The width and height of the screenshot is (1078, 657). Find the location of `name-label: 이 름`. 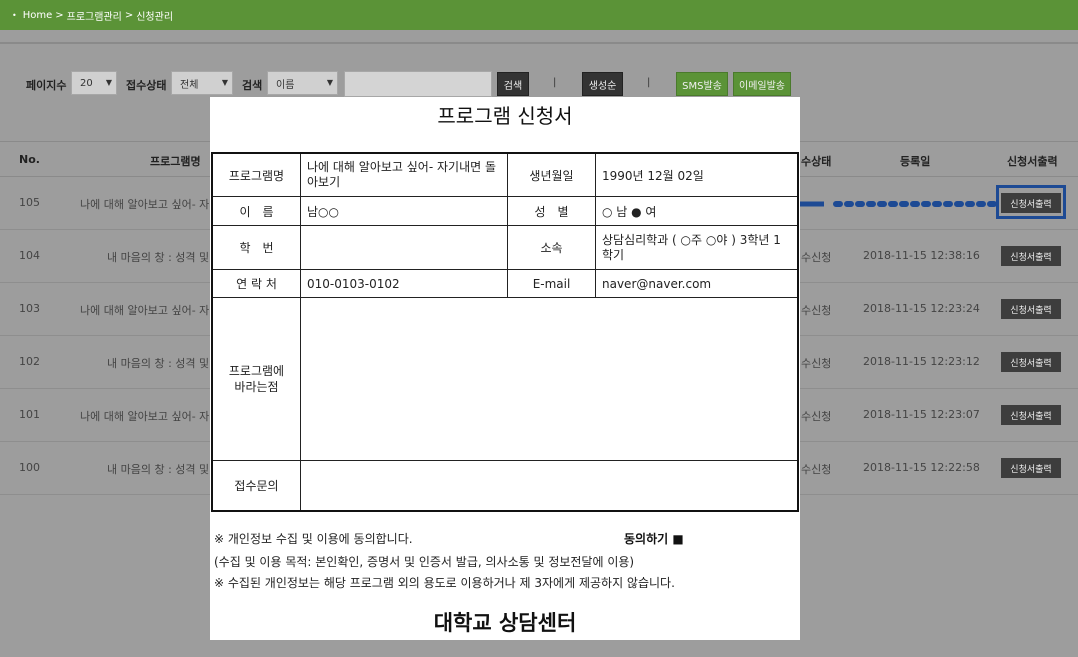

name-label: 이 름 is located at coordinates (257, 211).